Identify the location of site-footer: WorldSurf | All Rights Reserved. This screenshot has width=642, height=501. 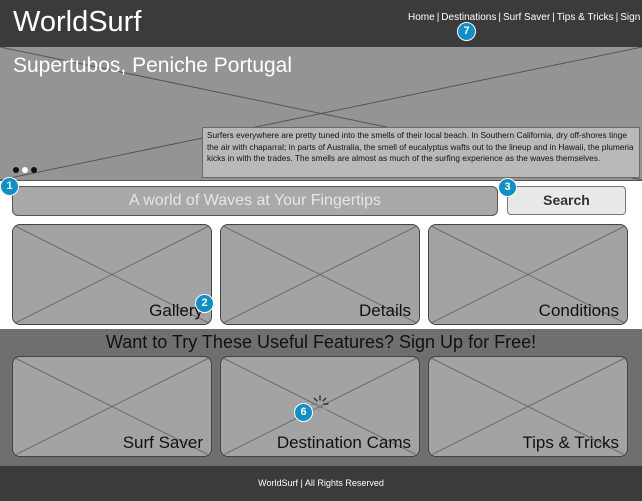
(321, 483).